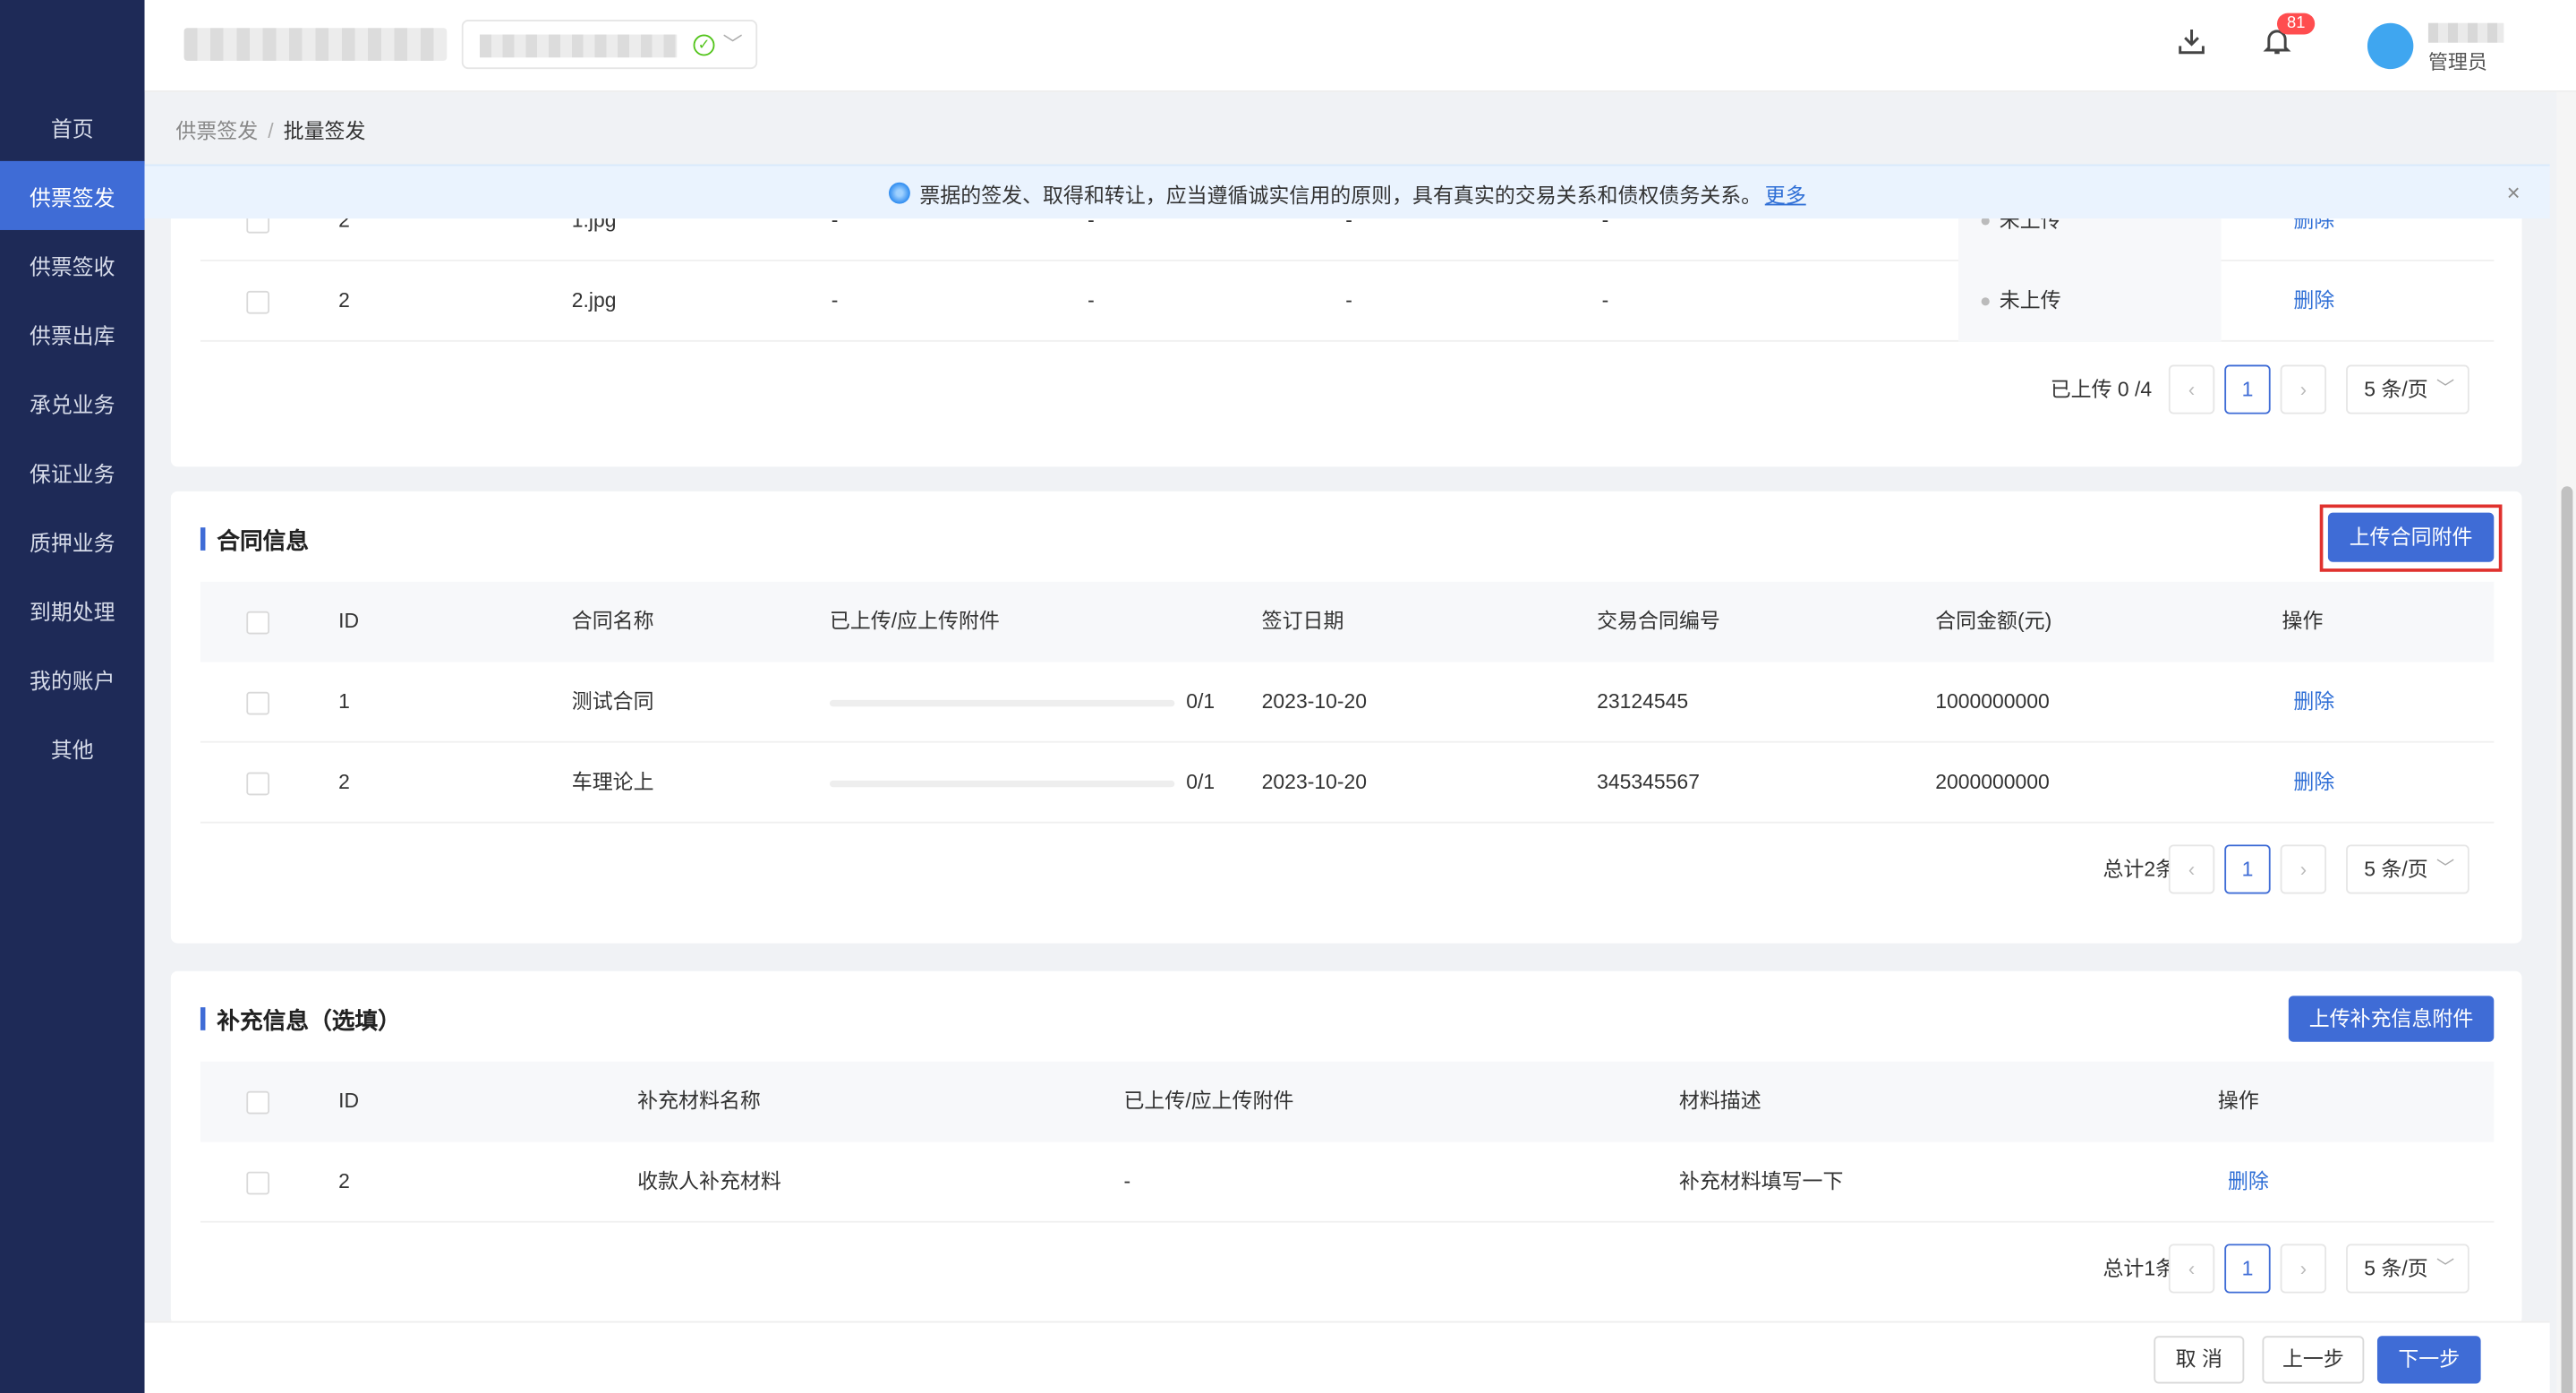  What do you see at coordinates (349, 621) in the screenshot?
I see `column-header: ID` at bounding box center [349, 621].